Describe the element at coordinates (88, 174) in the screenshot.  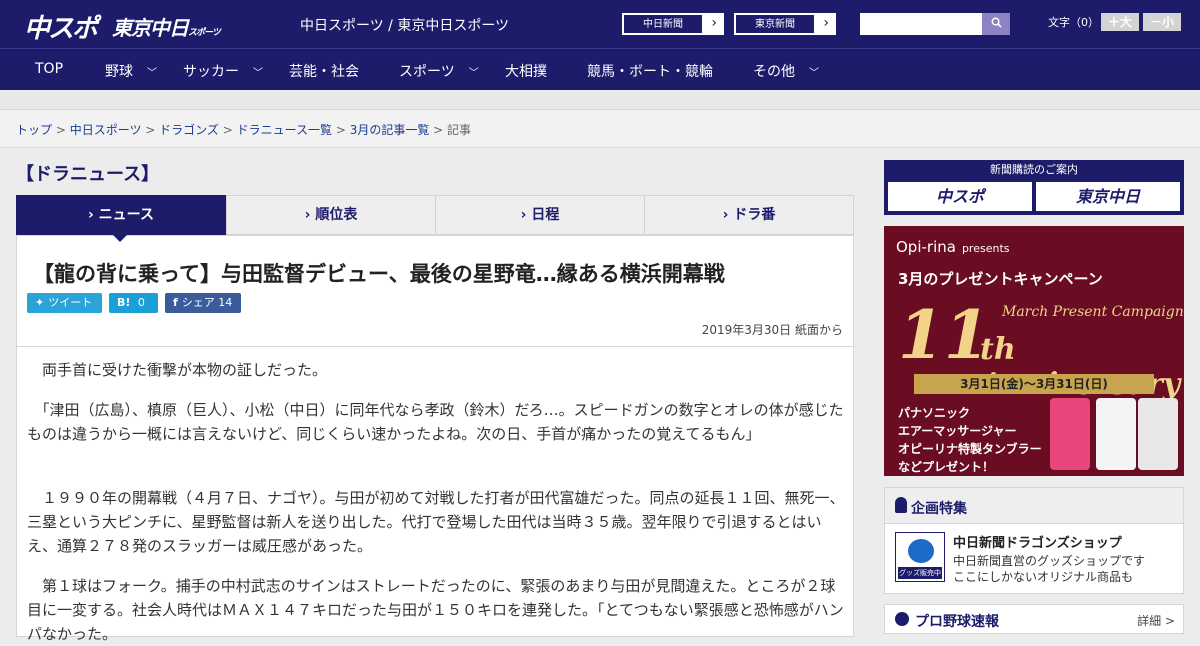
I see `section-title: 【ドラニュース】` at that location.